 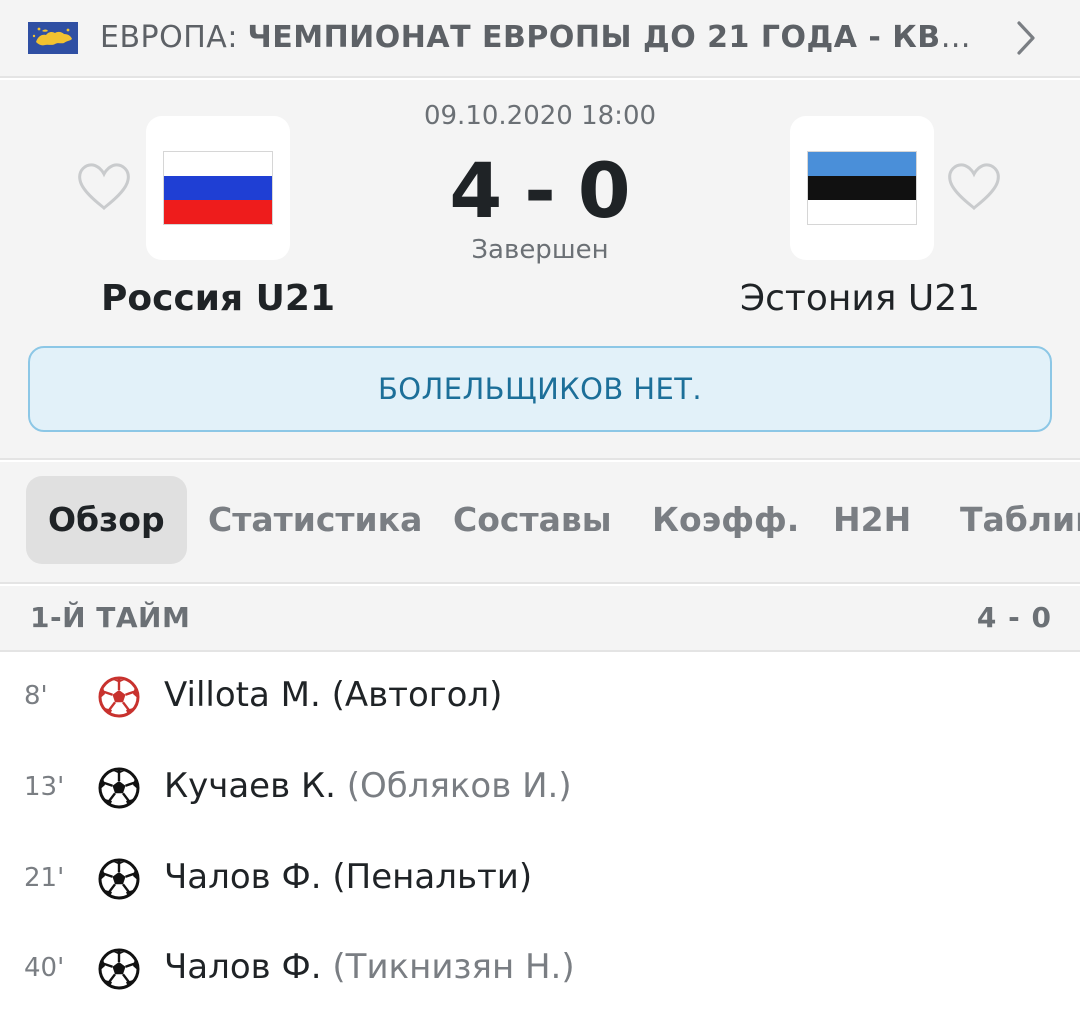 I want to click on event-player-name: Чалов Ф. (Пенальти), so click(x=348, y=877).